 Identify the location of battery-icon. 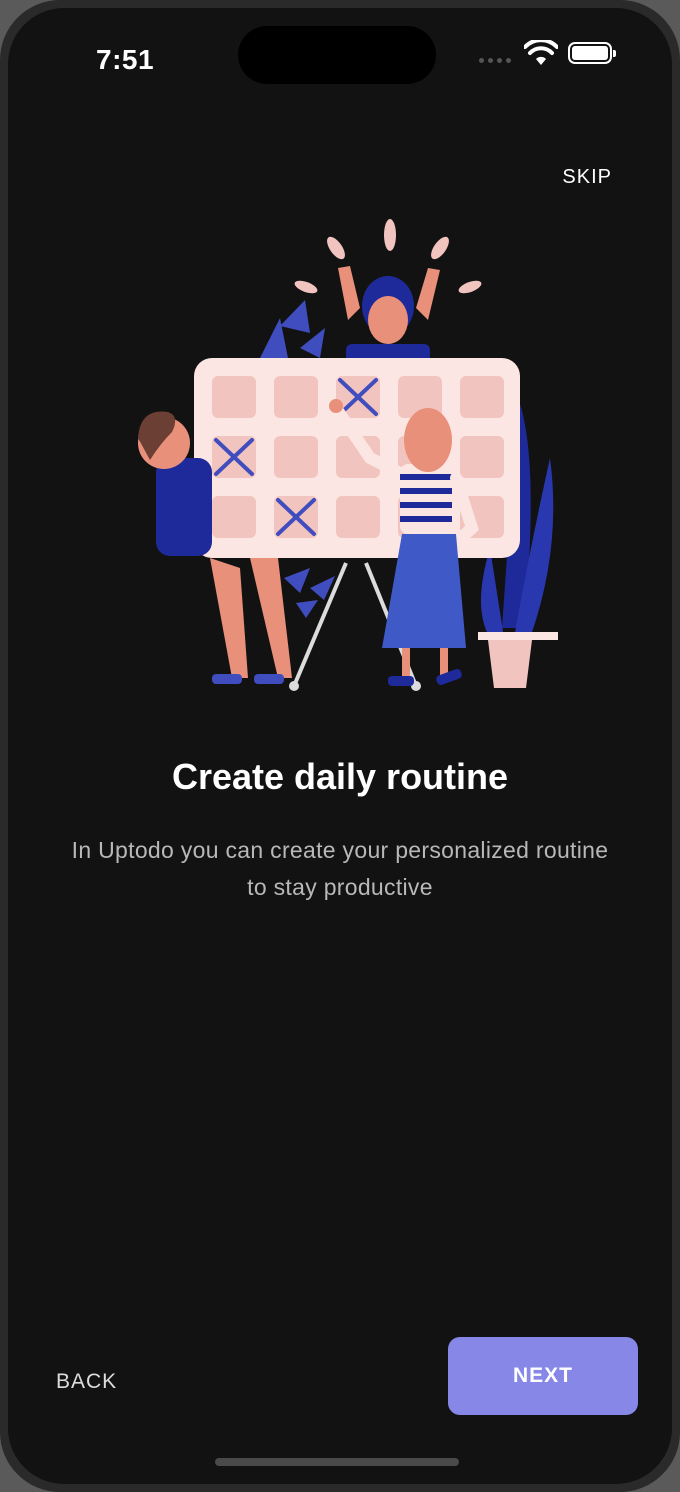
(592, 53).